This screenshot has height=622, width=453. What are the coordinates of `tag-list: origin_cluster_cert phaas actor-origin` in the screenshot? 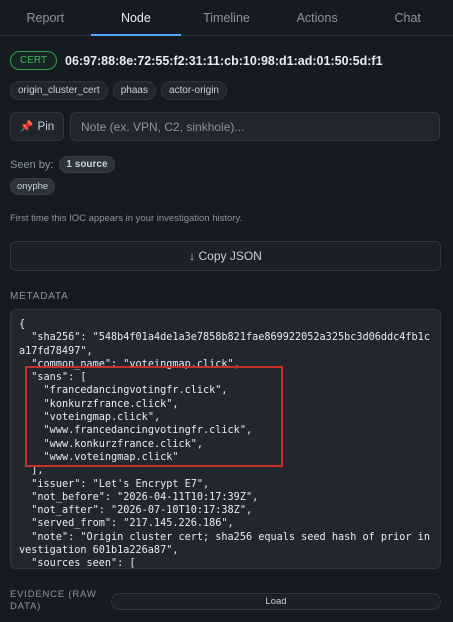 It's located at (118, 90).